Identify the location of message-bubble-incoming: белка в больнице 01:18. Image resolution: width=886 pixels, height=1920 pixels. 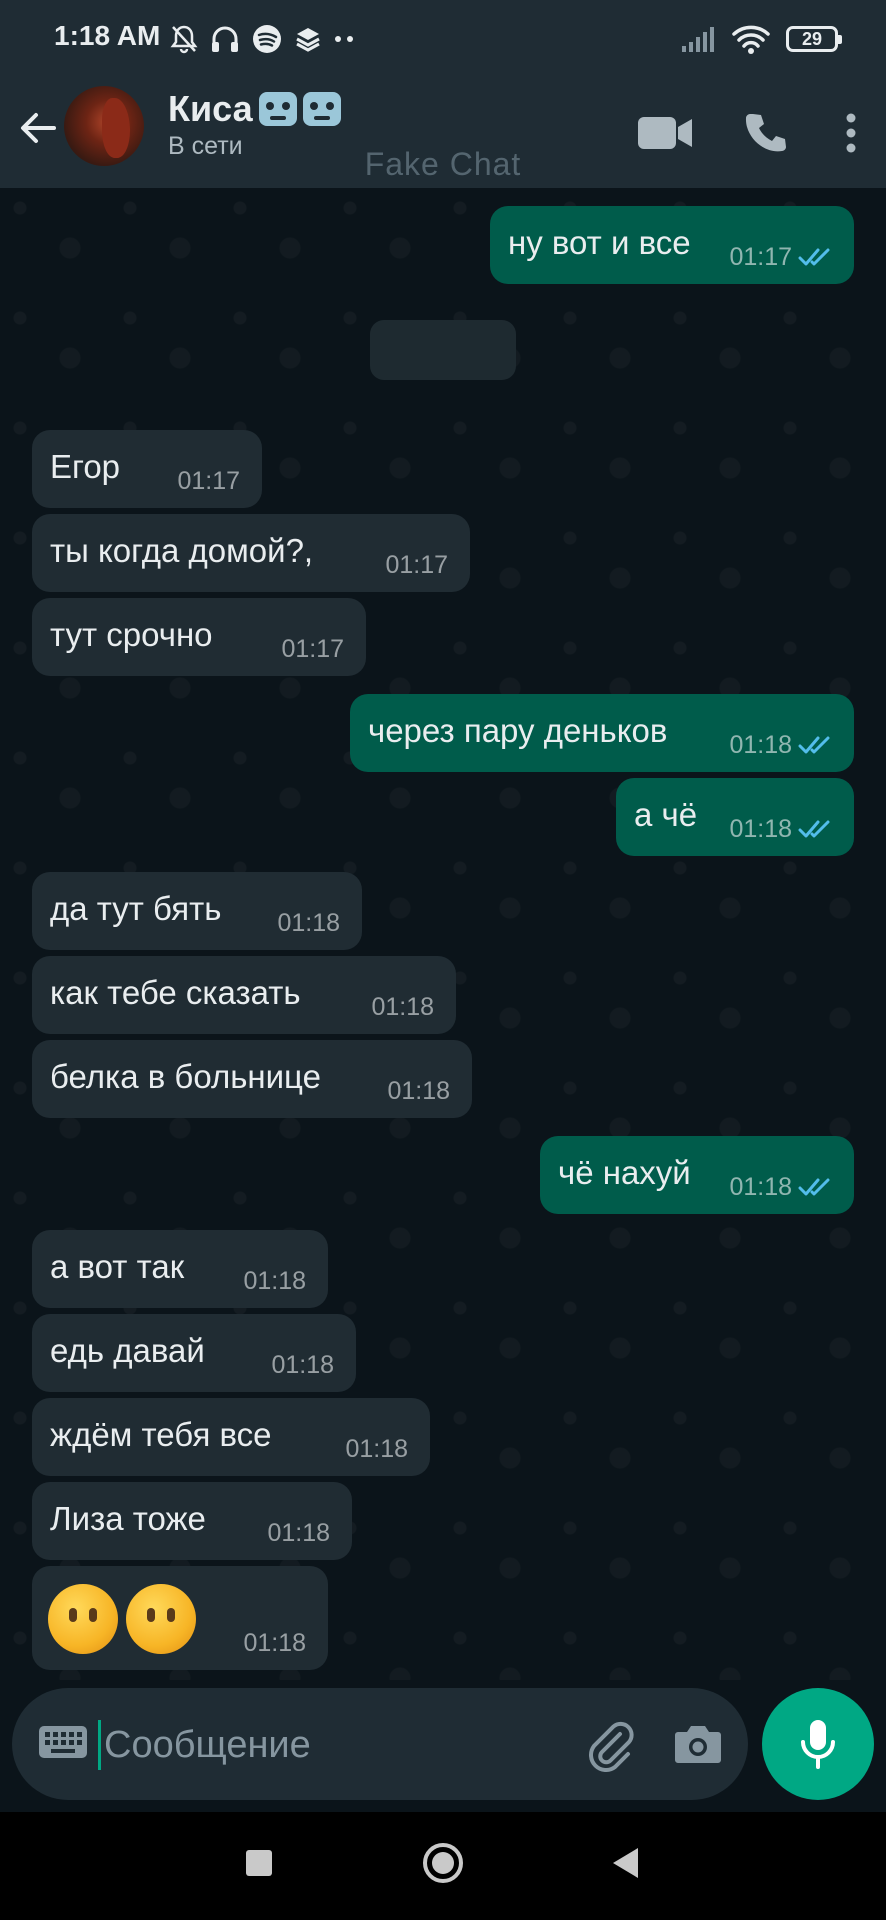
(252, 1079).